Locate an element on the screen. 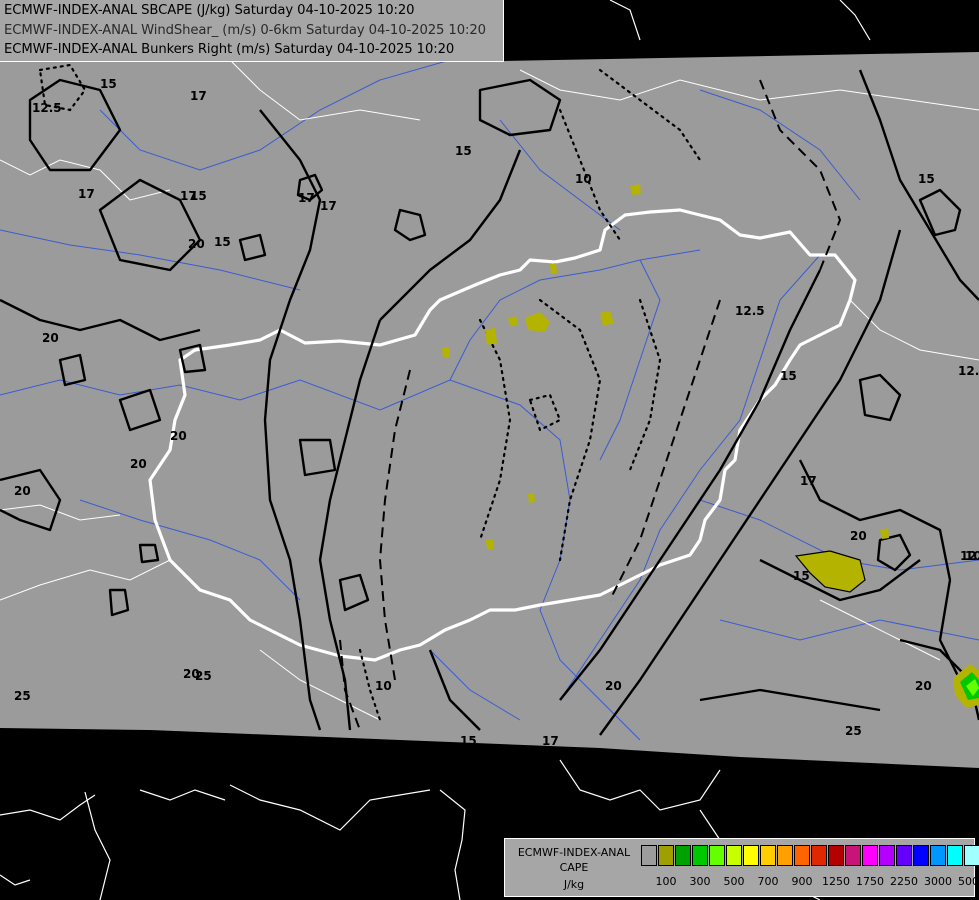  legend-tick-label: 500 is located at coordinates (734, 881).